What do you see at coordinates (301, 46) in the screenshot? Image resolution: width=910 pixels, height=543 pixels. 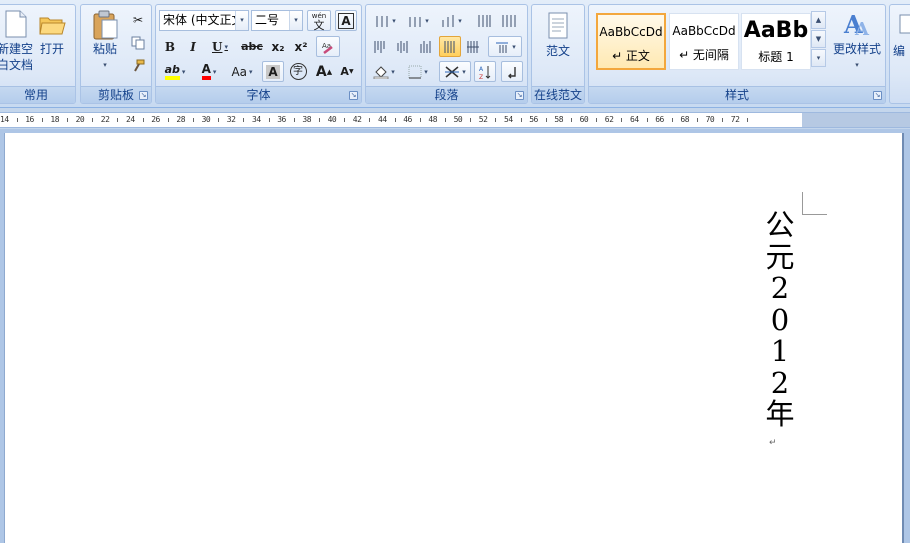 I see `superscript-button: x²` at bounding box center [301, 46].